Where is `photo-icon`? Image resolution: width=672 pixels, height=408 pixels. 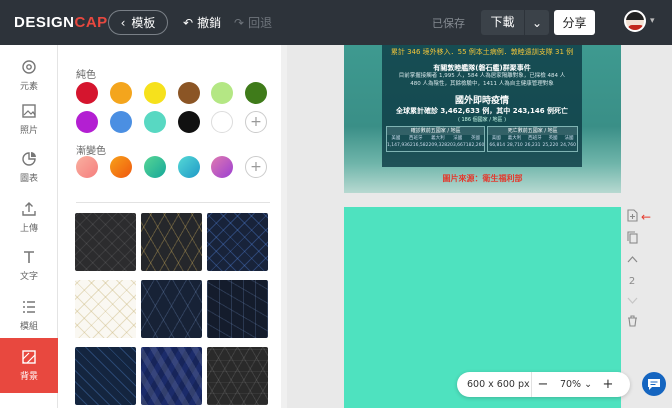 photo-icon is located at coordinates (29, 111).